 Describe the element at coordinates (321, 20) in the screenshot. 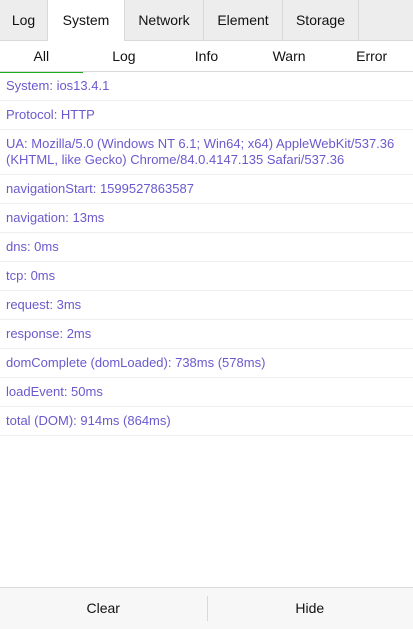

I see `tab-storage: Storage` at that location.